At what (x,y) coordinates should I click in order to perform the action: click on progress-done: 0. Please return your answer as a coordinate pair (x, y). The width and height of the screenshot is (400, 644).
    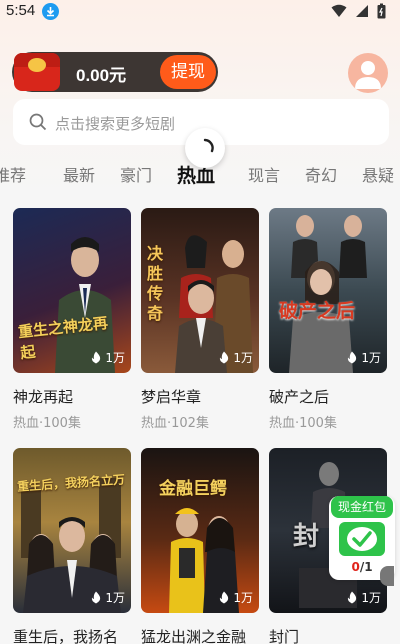
    Looking at the image, I should click on (355, 567).